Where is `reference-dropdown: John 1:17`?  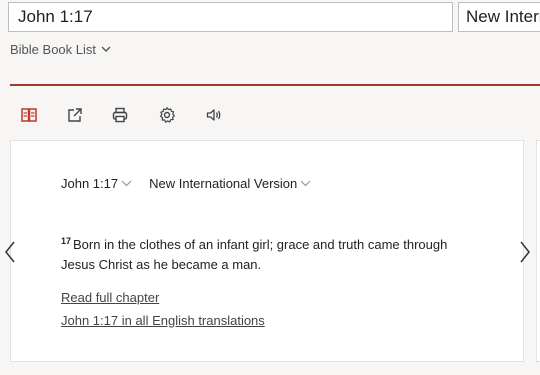 reference-dropdown: John 1:17 is located at coordinates (96, 183).